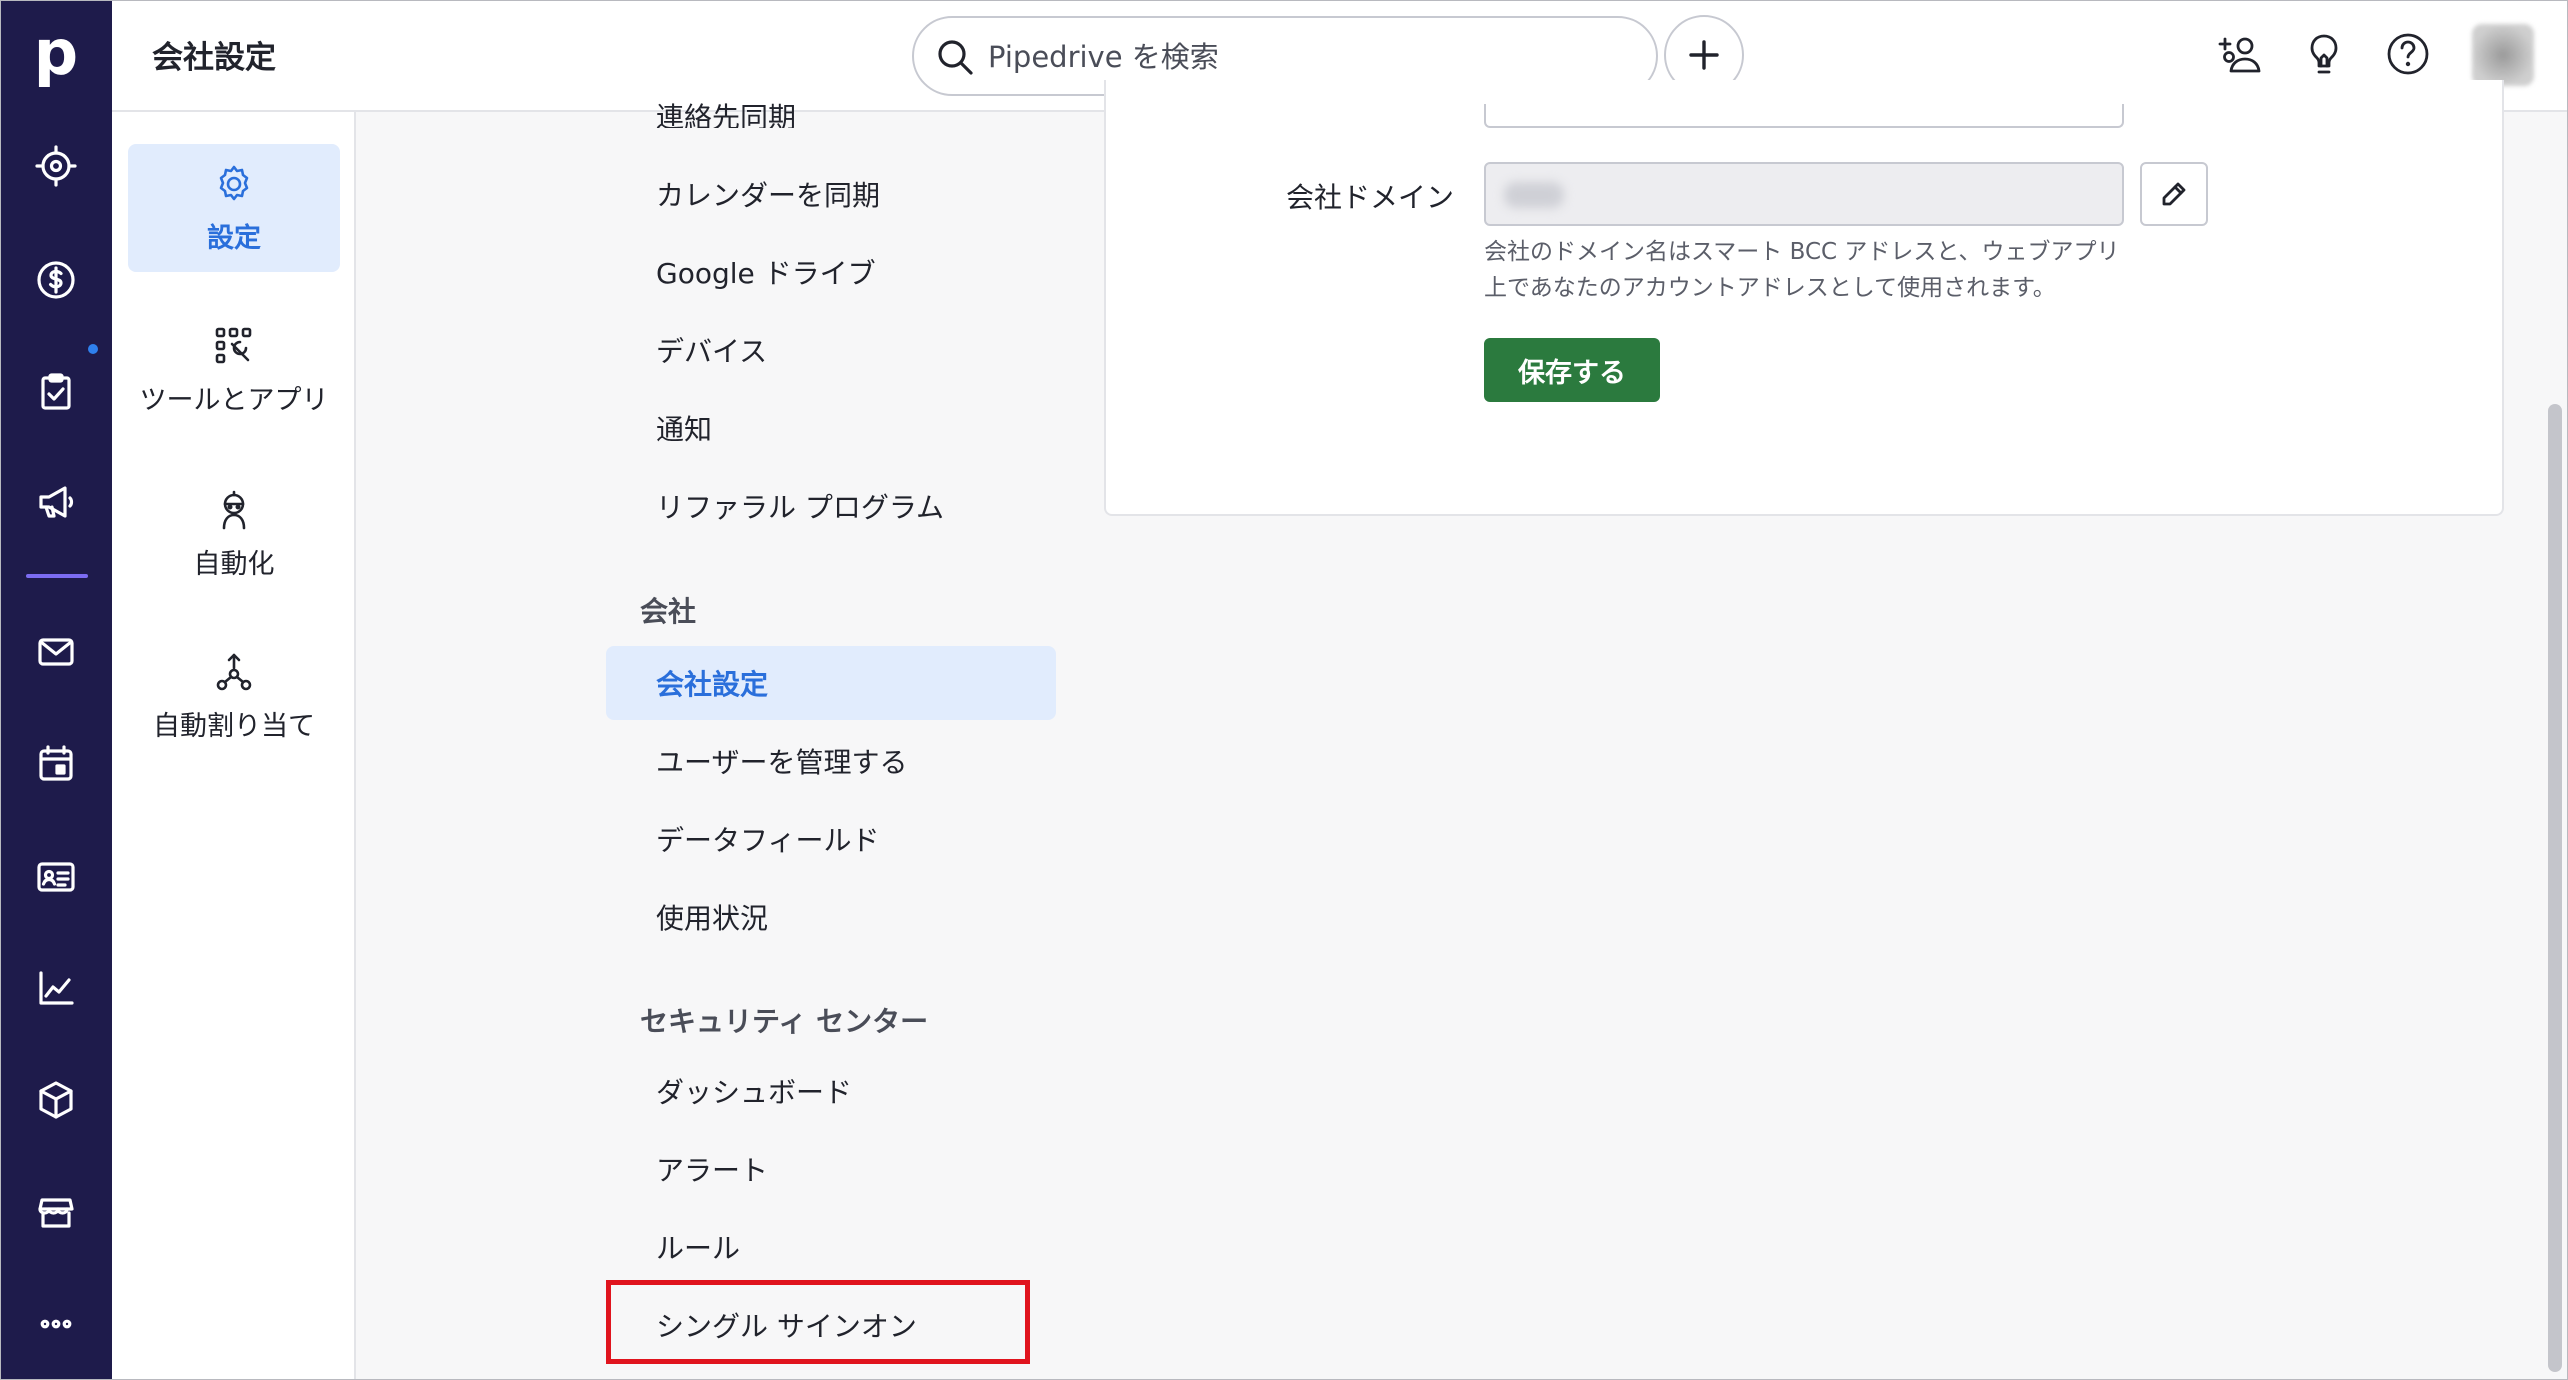 Image resolution: width=2568 pixels, height=1380 pixels. I want to click on clipboard-check-icon, so click(56, 391).